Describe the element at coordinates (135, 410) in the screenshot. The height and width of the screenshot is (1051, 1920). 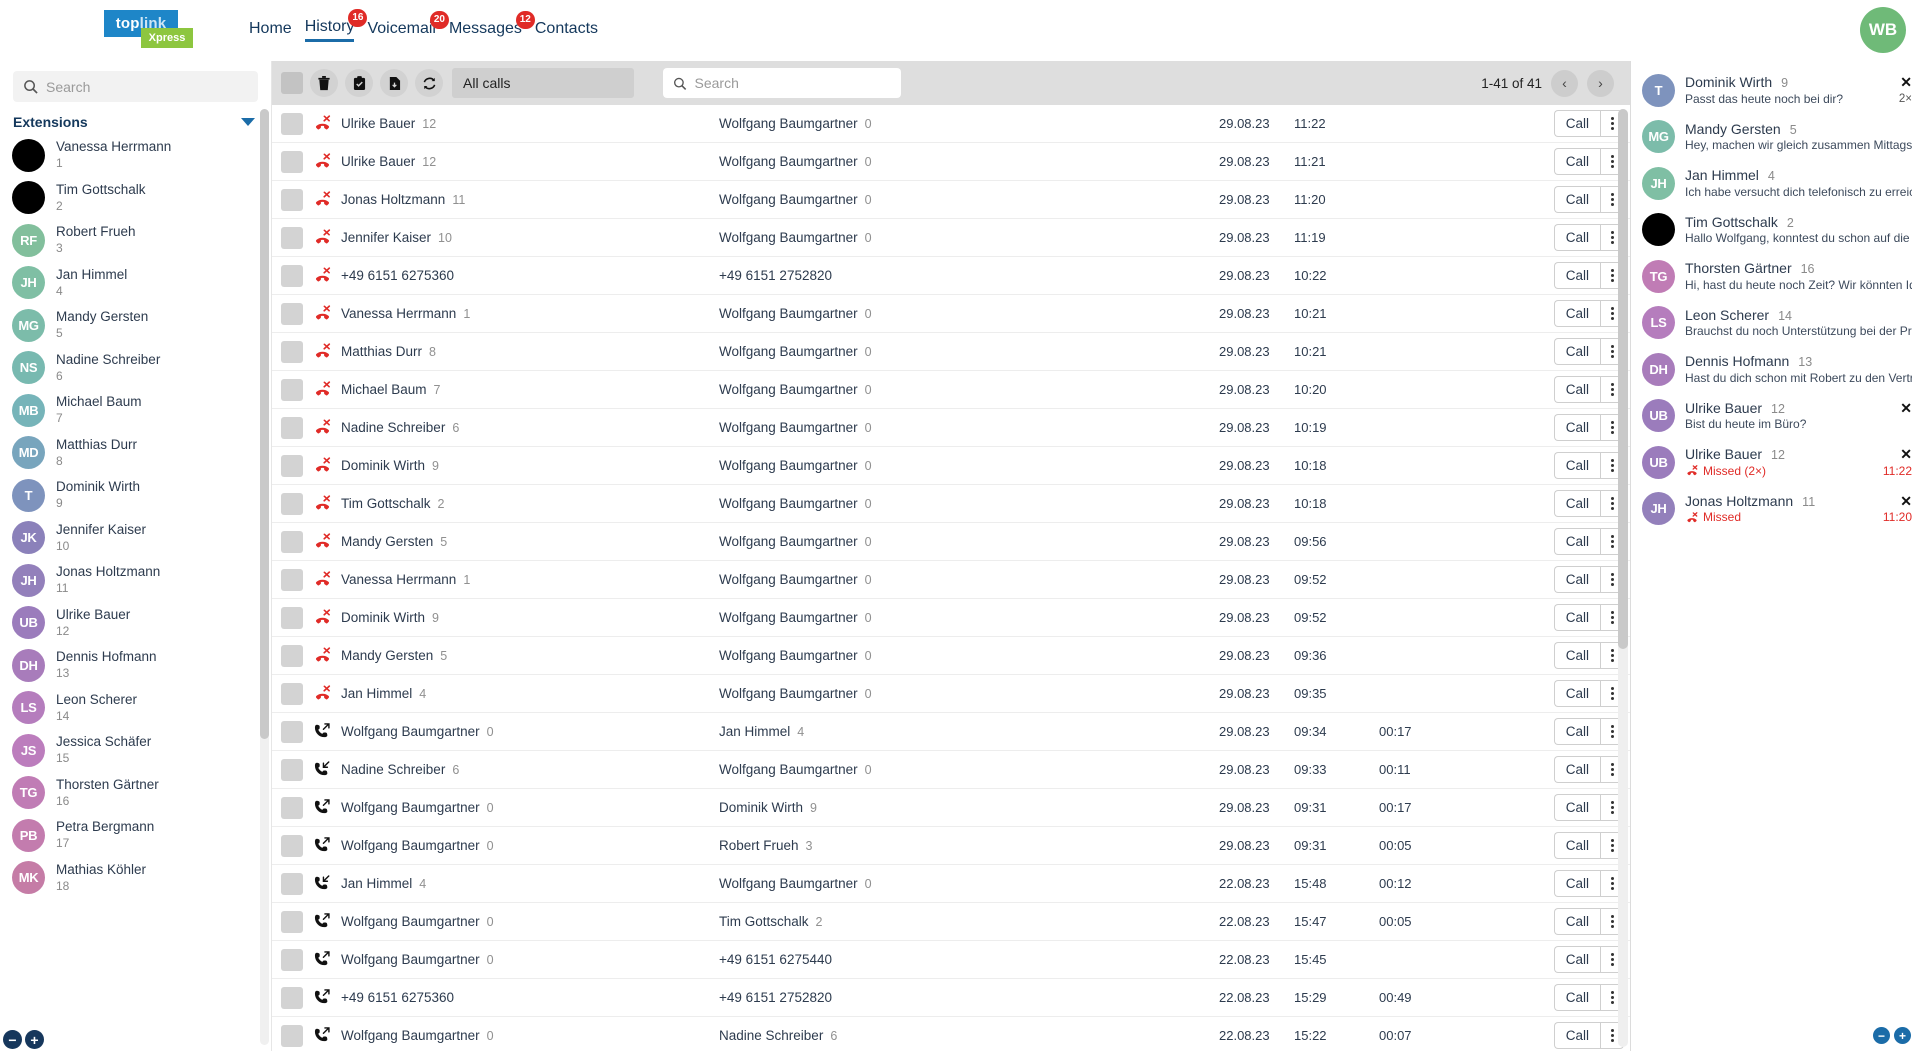
I see `sidebar-item-extension: MB Michael Baum 7` at that location.